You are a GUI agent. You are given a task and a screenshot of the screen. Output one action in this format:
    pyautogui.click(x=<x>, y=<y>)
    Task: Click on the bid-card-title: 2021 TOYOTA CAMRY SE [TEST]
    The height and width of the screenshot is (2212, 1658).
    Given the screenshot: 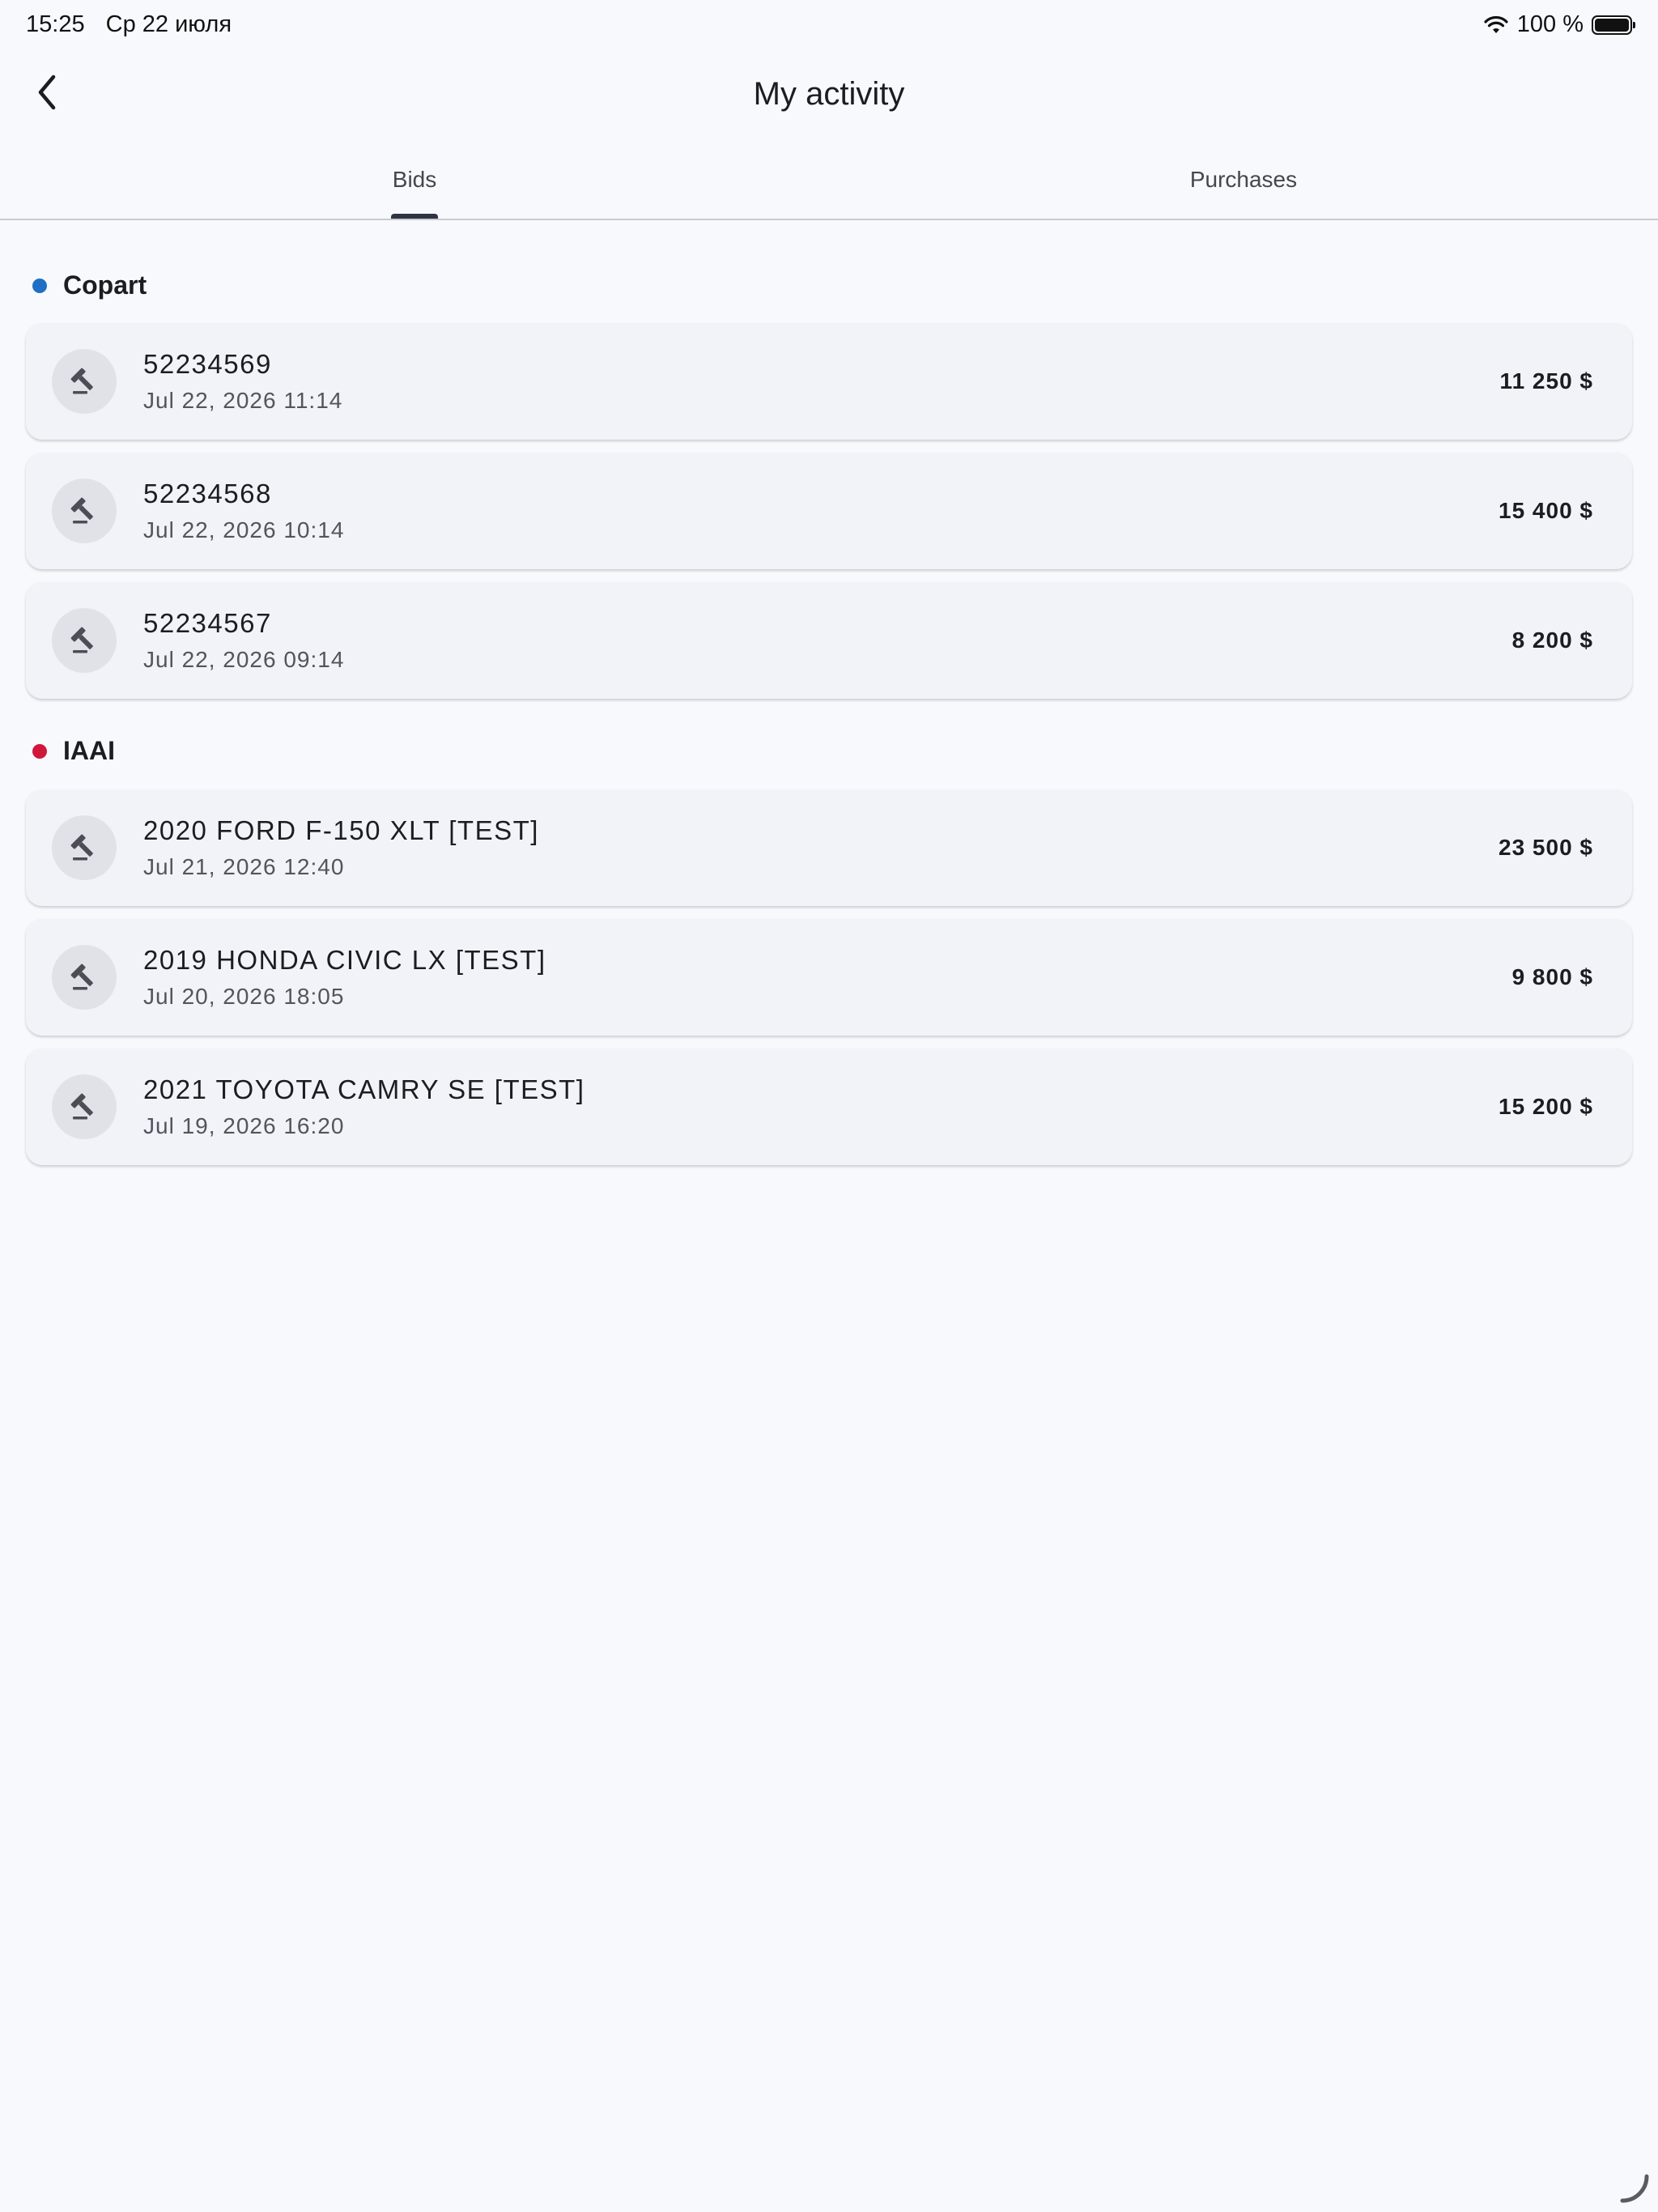 What is the action you would take?
    pyautogui.click(x=364, y=1089)
    